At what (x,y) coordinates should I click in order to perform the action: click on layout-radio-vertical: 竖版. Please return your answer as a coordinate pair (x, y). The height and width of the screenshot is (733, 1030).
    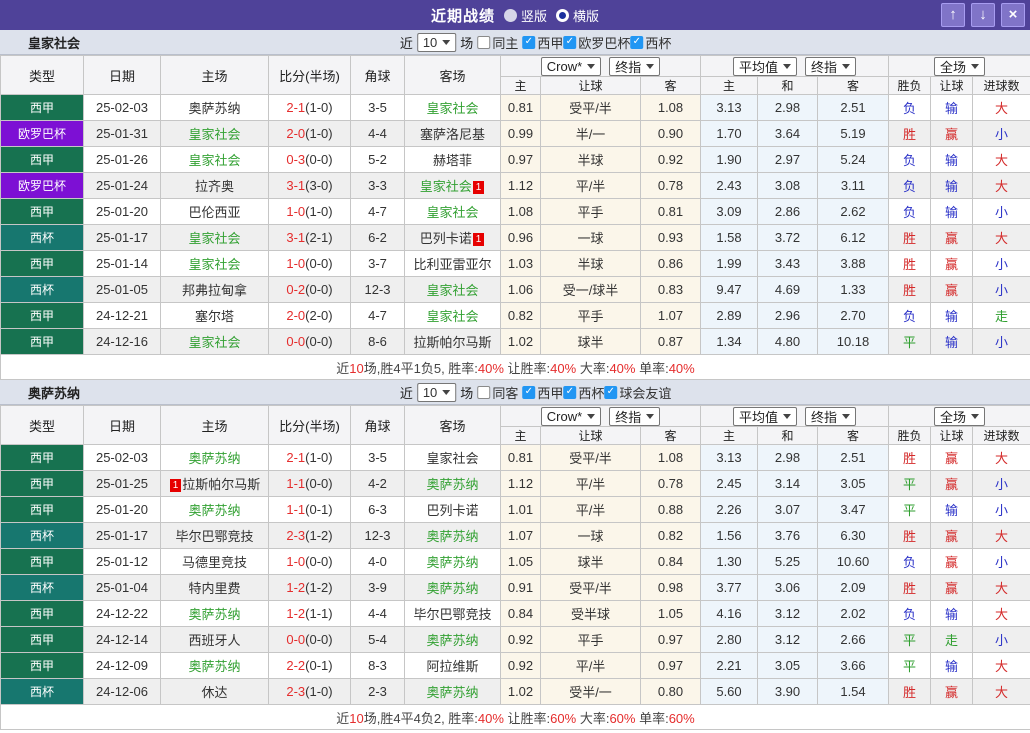
    Looking at the image, I should click on (525, 15).